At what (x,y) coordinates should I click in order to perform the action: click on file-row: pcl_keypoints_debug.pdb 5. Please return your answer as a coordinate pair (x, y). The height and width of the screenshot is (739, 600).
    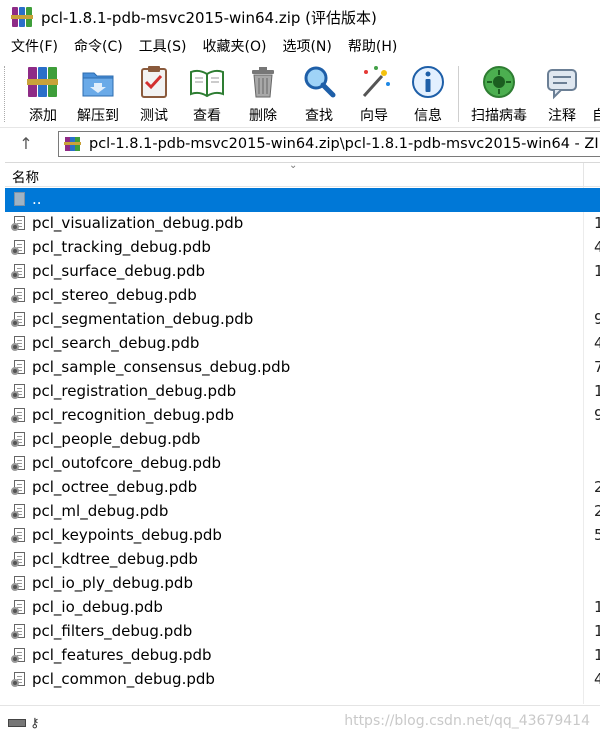
    Looking at the image, I should click on (302, 536).